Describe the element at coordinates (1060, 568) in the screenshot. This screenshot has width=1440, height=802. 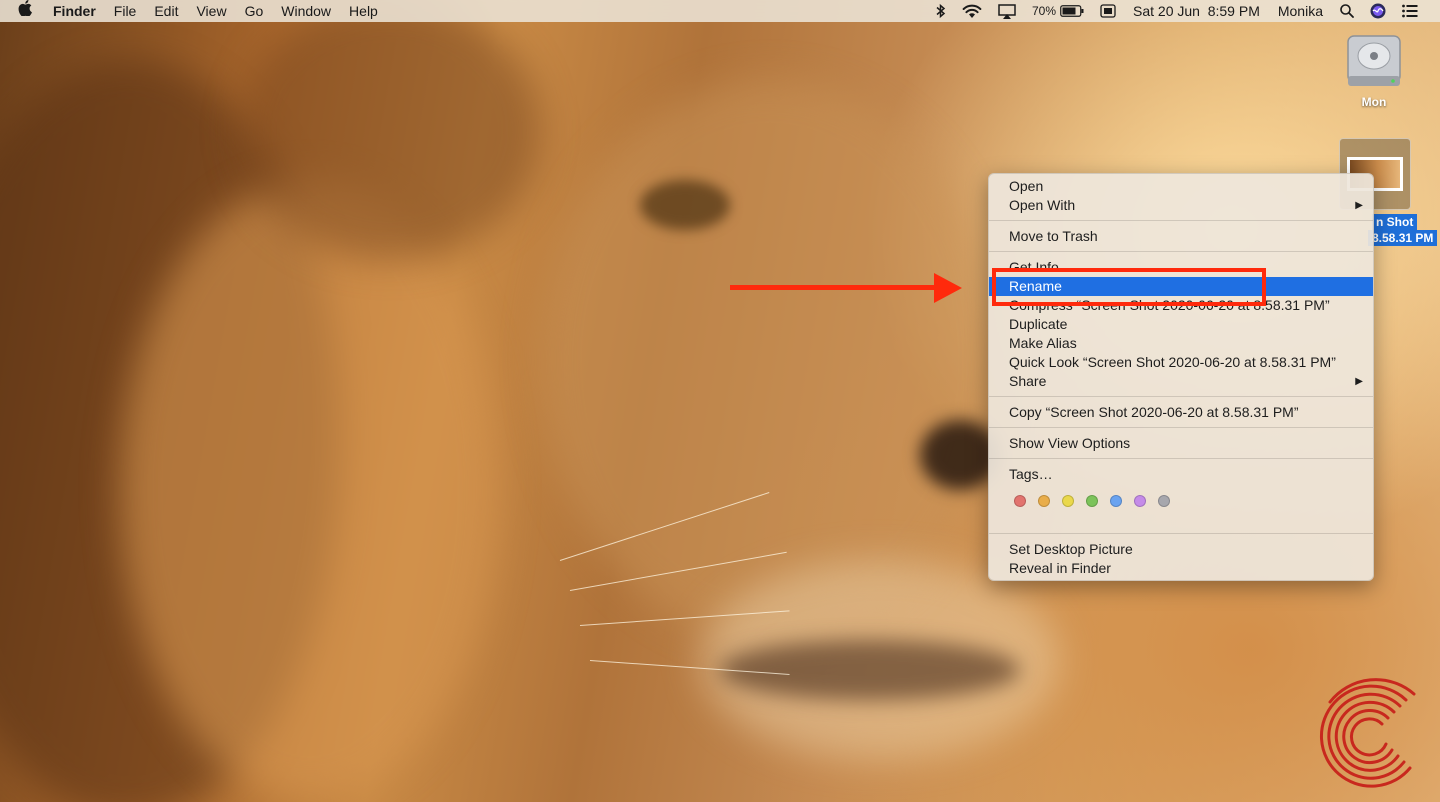
I see `menu-item-label: Reveal in Finder` at that location.